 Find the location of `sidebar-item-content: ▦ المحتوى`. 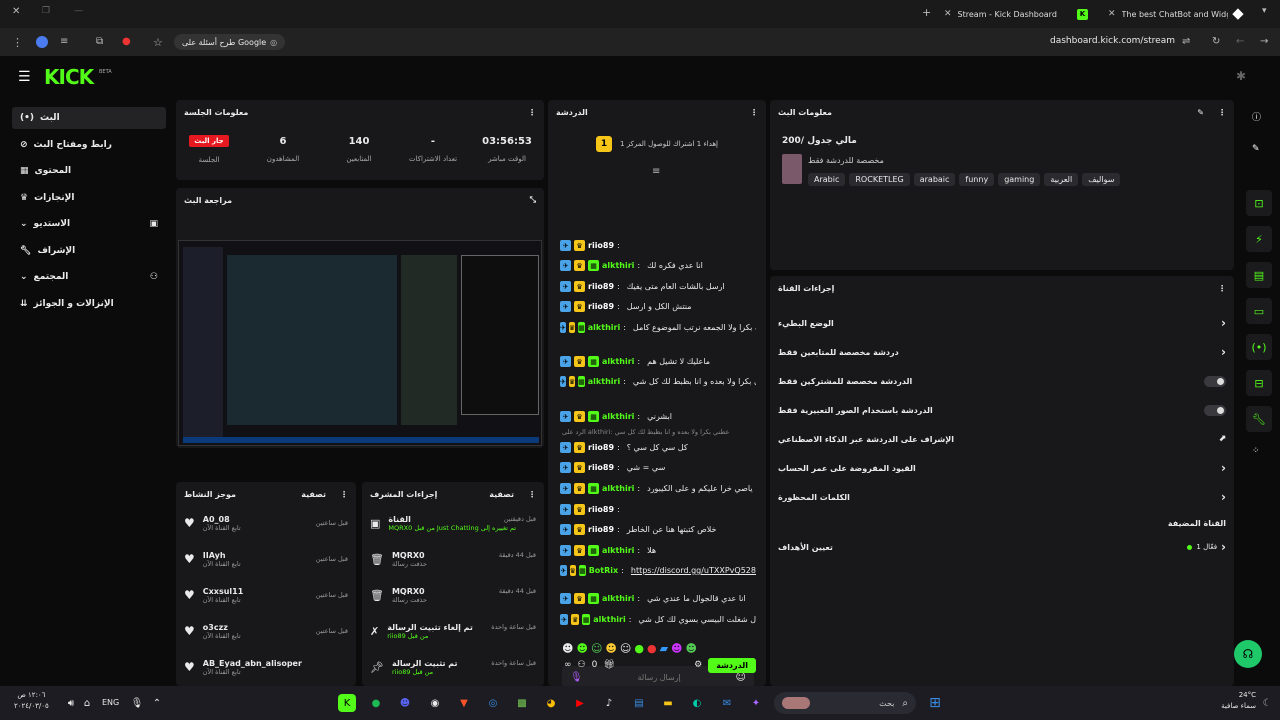

sidebar-item-content: ▦ المحتوى is located at coordinates (89, 171).